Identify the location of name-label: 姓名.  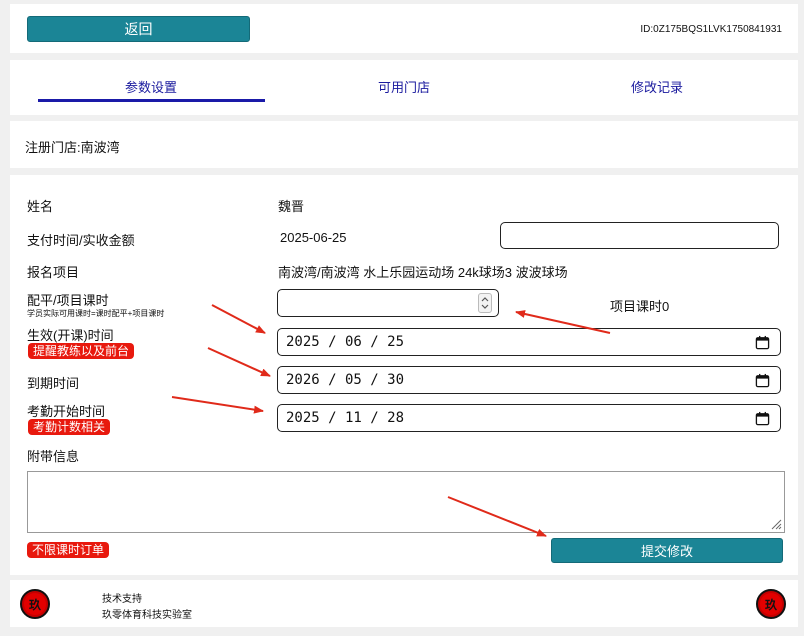
(40, 206).